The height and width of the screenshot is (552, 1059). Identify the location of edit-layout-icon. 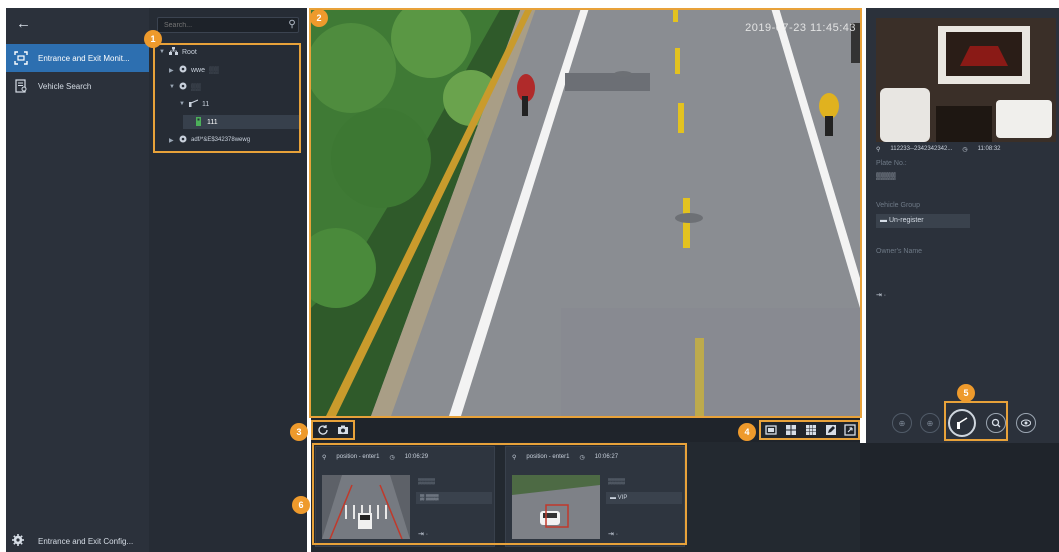
(831, 430).